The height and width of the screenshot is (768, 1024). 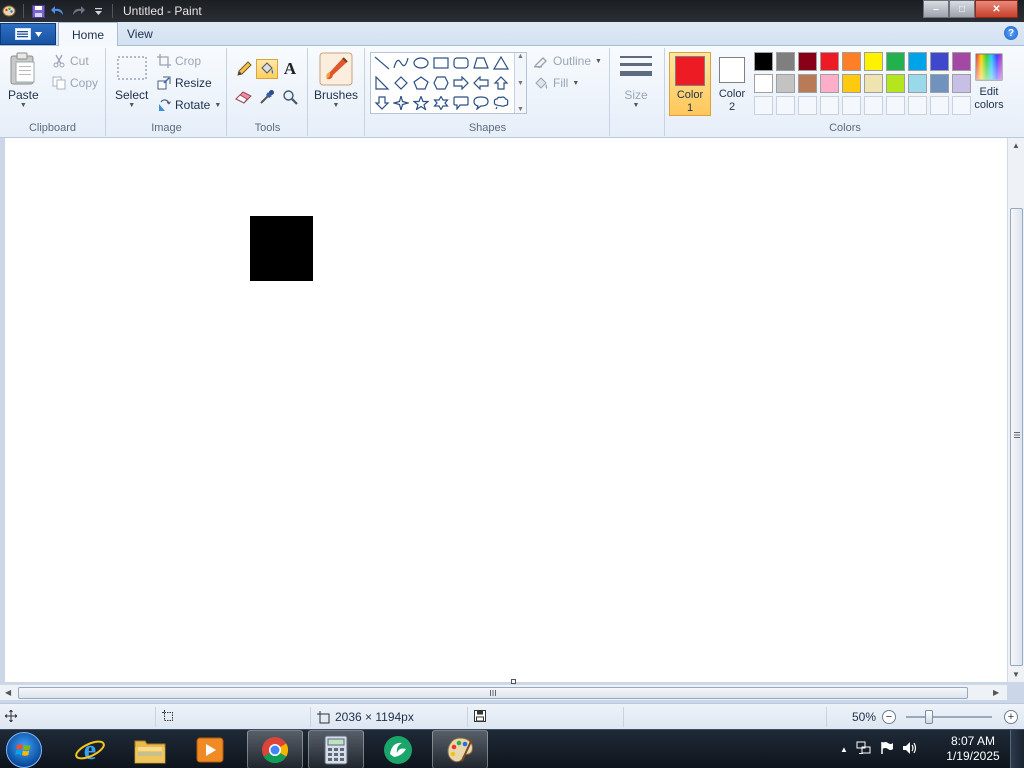 What do you see at coordinates (9, 11) in the screenshot?
I see `paint-app-icon` at bounding box center [9, 11].